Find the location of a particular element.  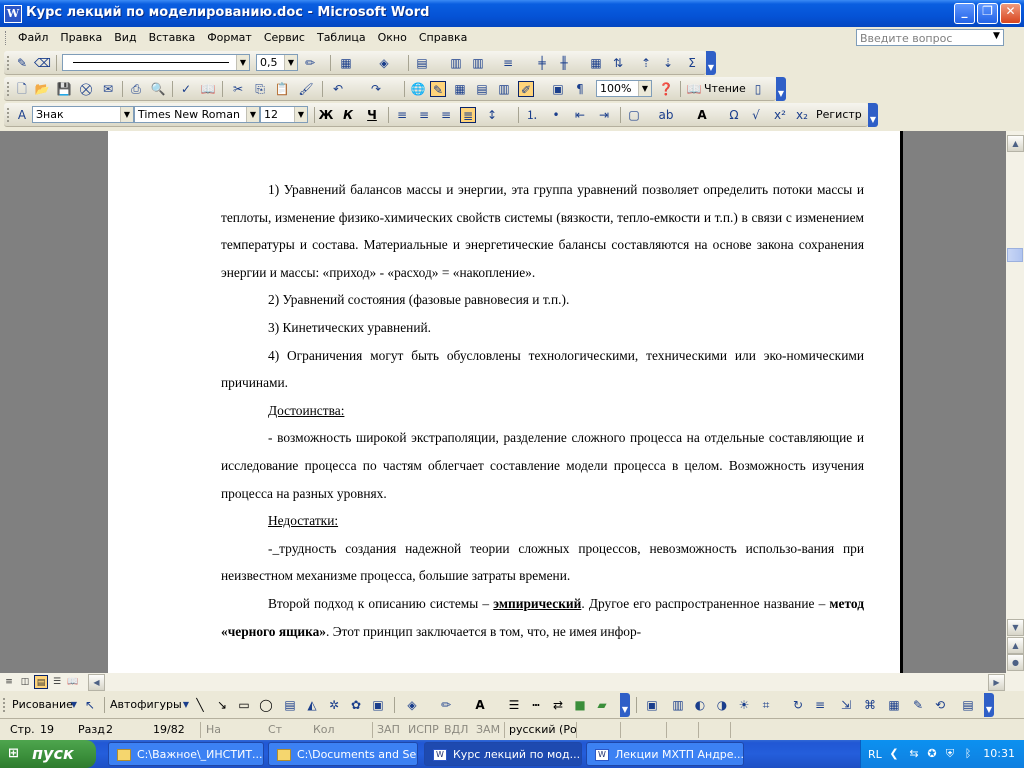

arrow-tool-icon: ↘ is located at coordinates (222, 705).